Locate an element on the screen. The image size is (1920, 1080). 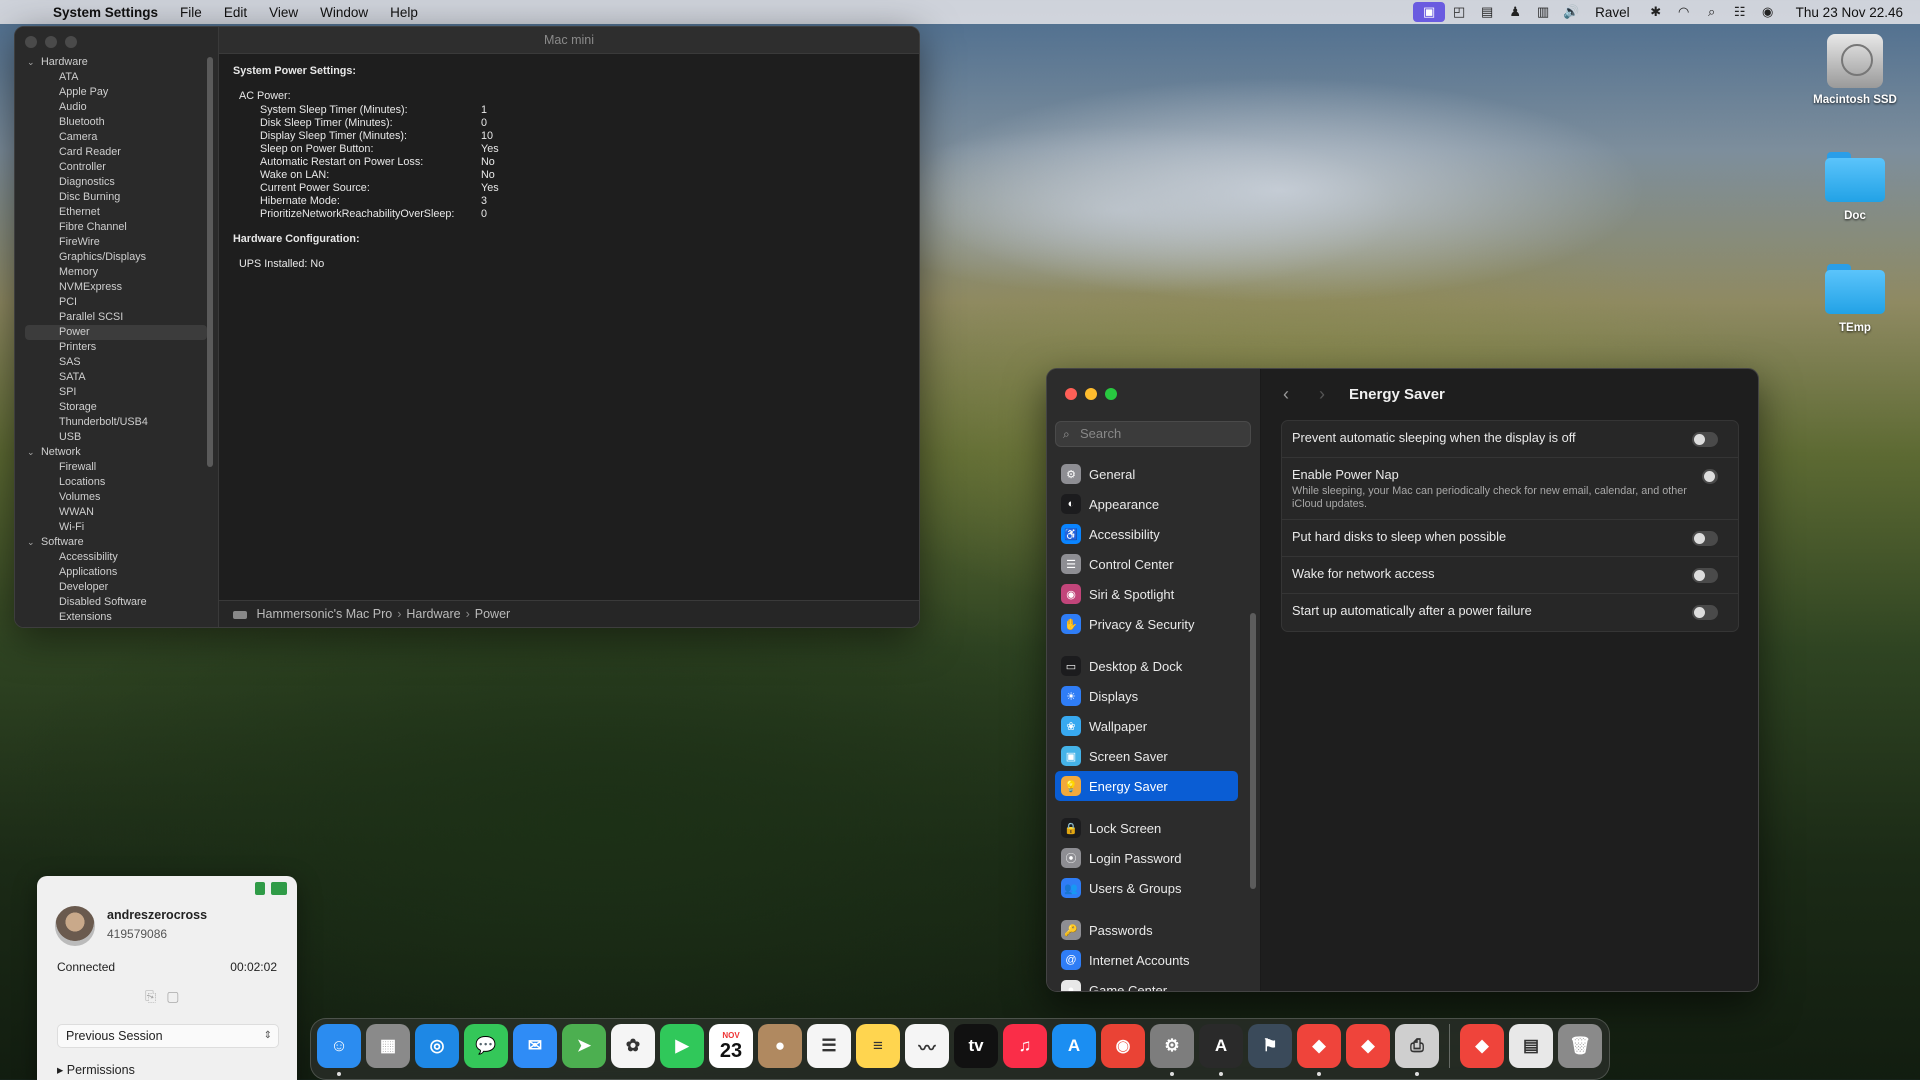
menu-window: Window is located at coordinates (344, 12).